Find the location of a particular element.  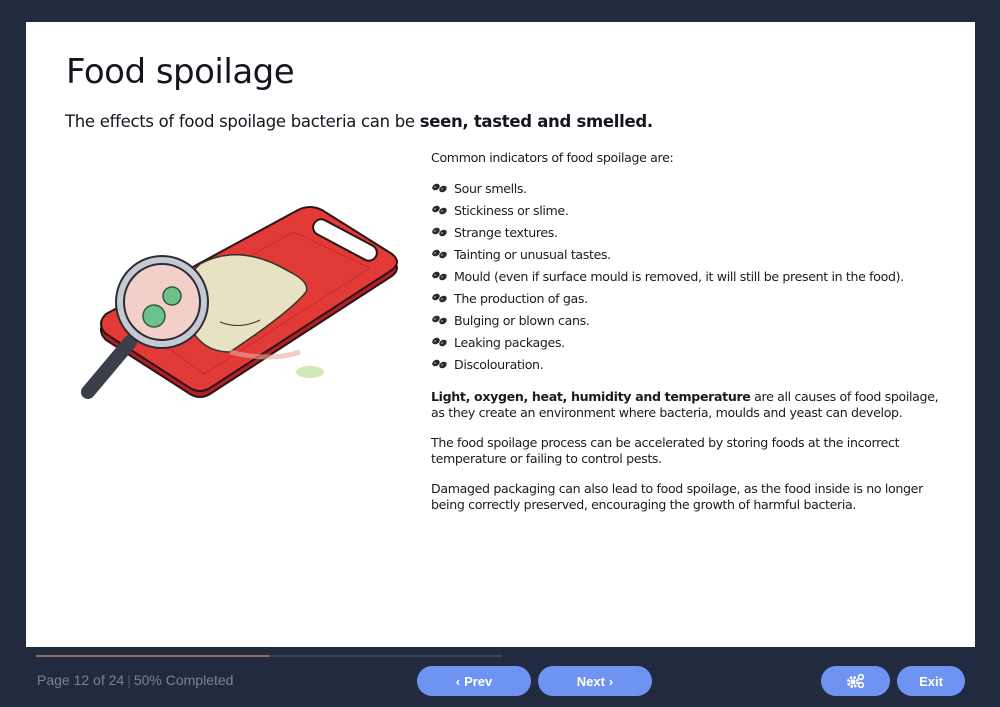

indicator-text: Discolouration. is located at coordinates (499, 364).